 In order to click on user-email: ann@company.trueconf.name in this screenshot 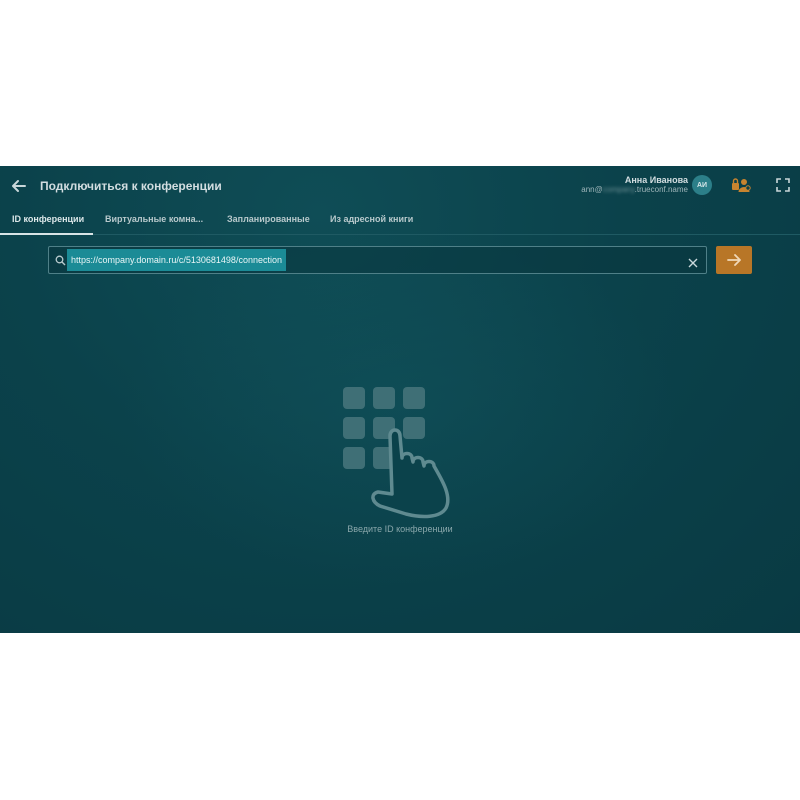, I will do `click(634, 190)`.